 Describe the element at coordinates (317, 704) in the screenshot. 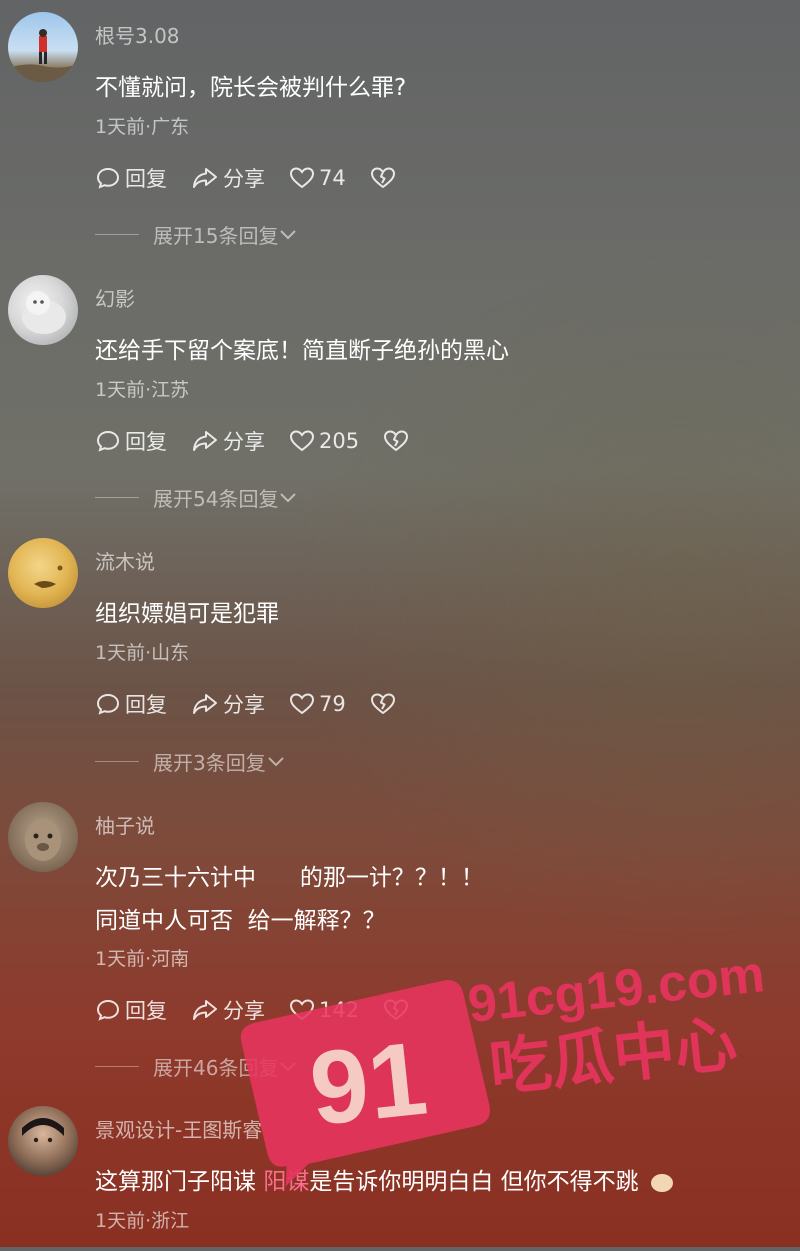

I see `like-button: 79` at that location.